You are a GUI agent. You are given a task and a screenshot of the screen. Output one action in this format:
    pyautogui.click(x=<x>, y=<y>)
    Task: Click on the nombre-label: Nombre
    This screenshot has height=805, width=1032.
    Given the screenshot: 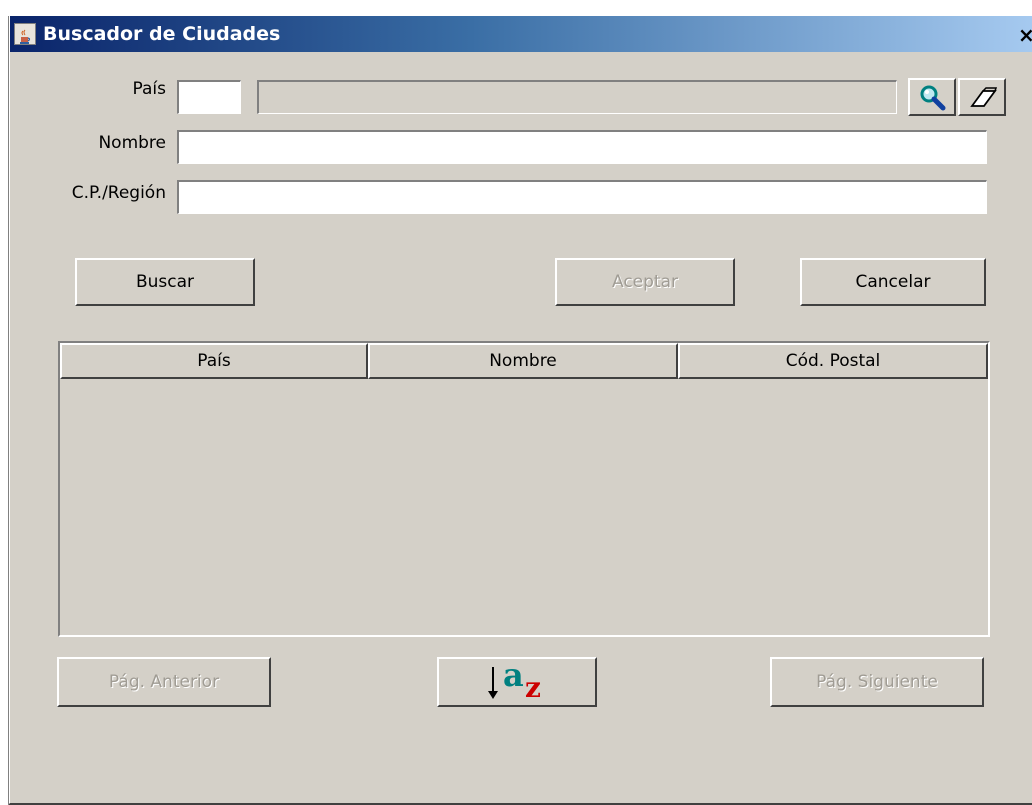 What is the action you would take?
    pyautogui.click(x=132, y=143)
    